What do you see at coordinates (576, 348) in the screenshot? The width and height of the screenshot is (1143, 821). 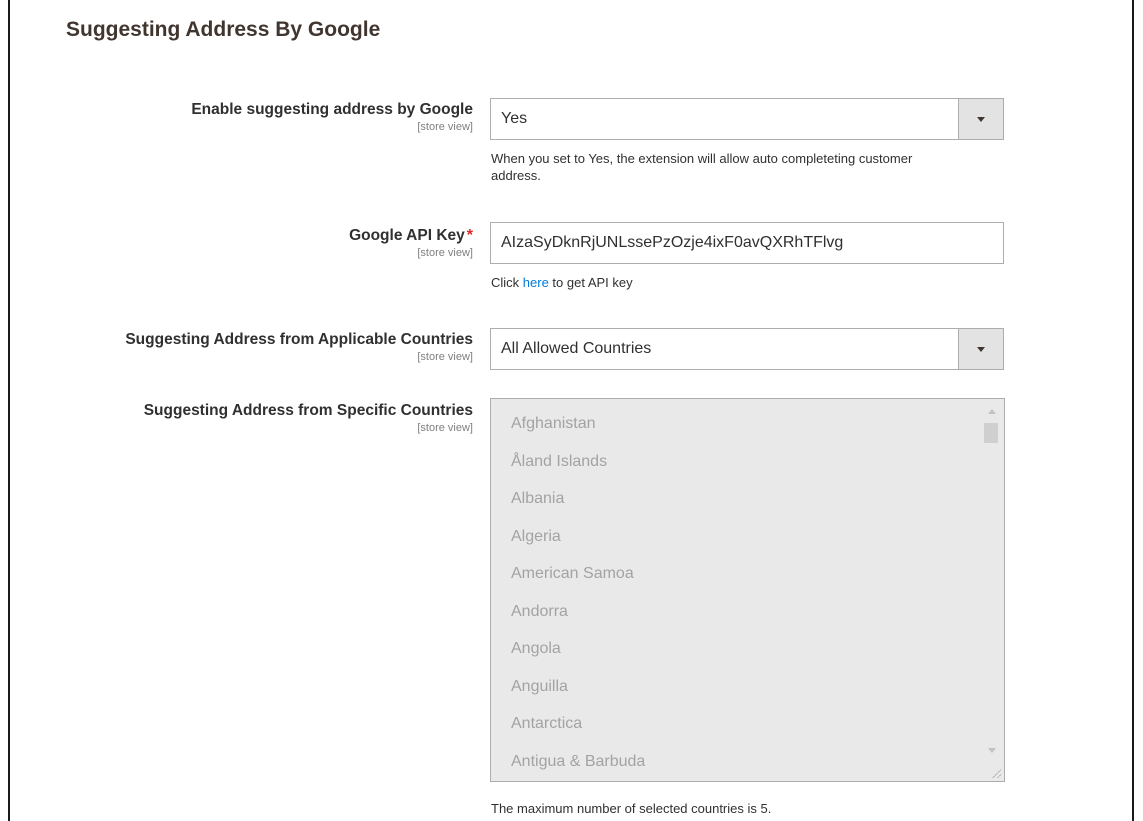 I see `applicable-select-value: All Allowed Countries` at bounding box center [576, 348].